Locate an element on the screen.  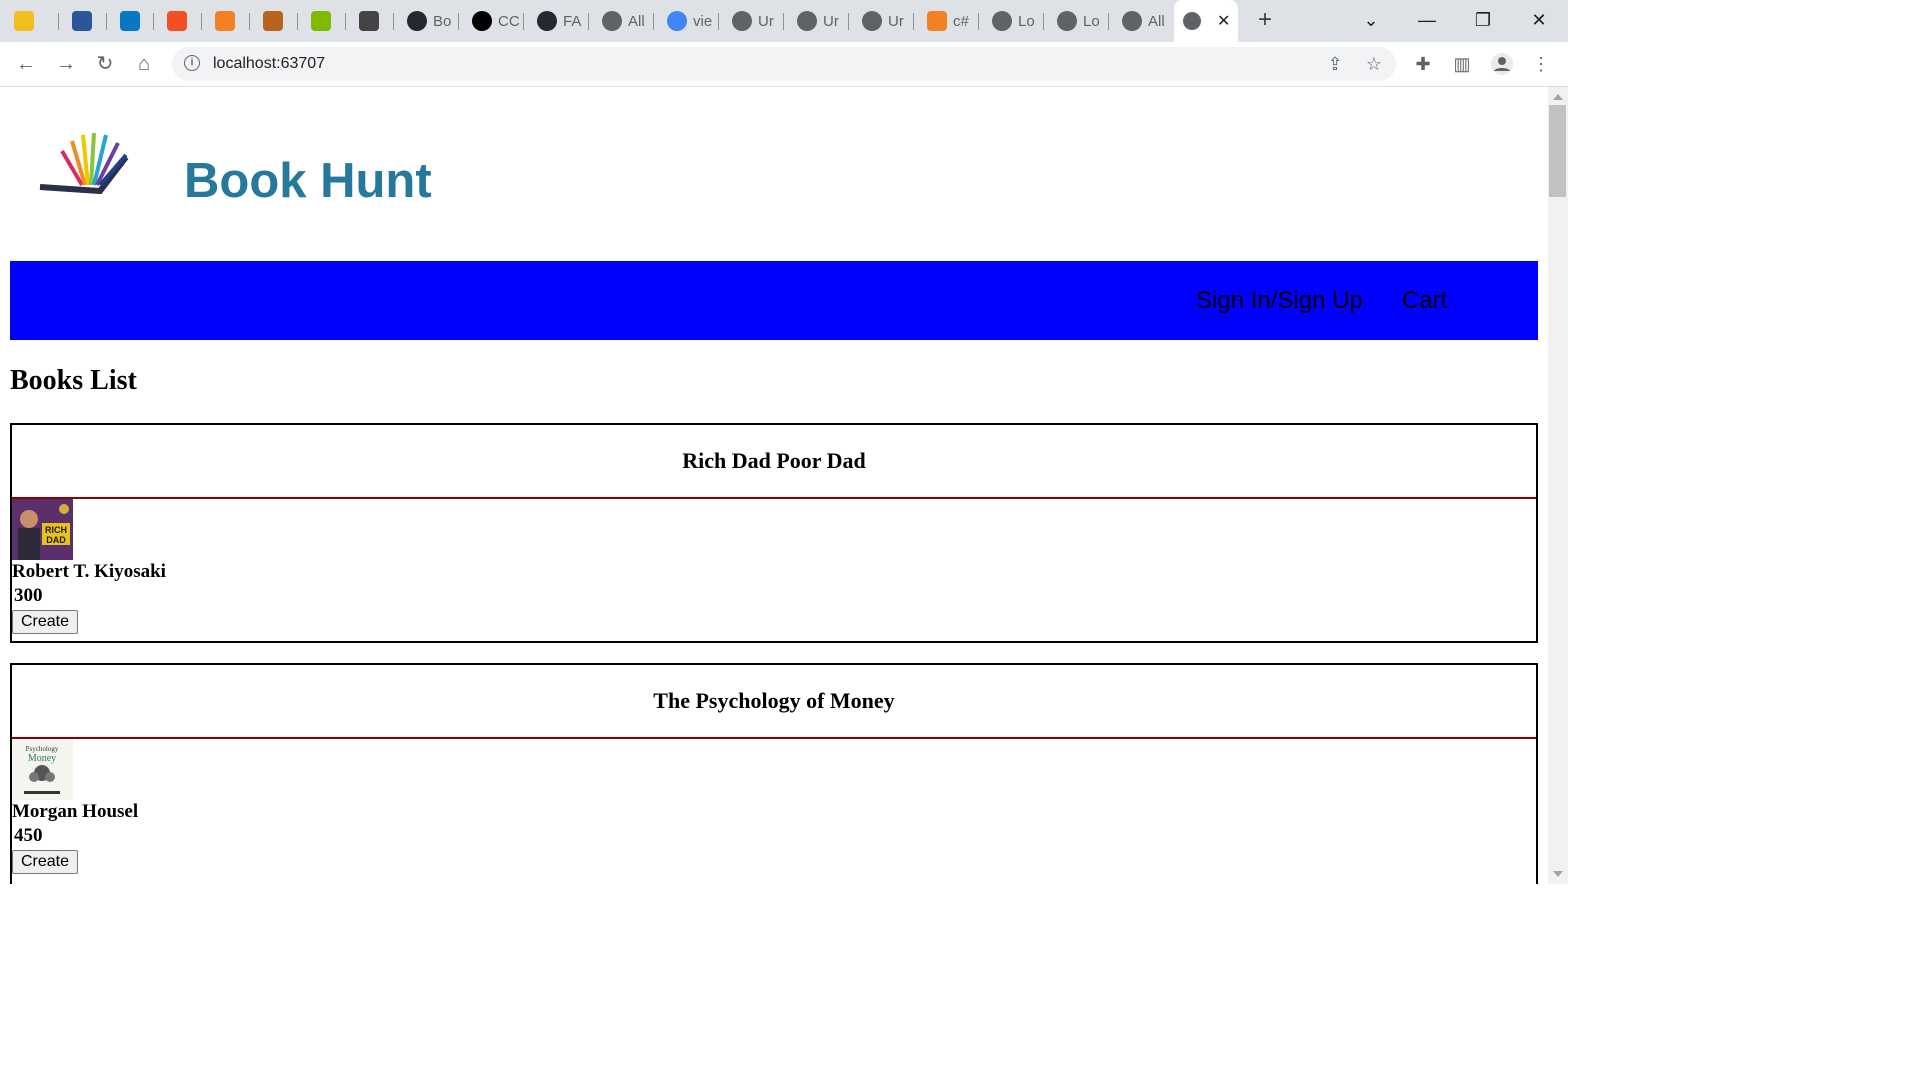
word-icon is located at coordinates (82, 21).